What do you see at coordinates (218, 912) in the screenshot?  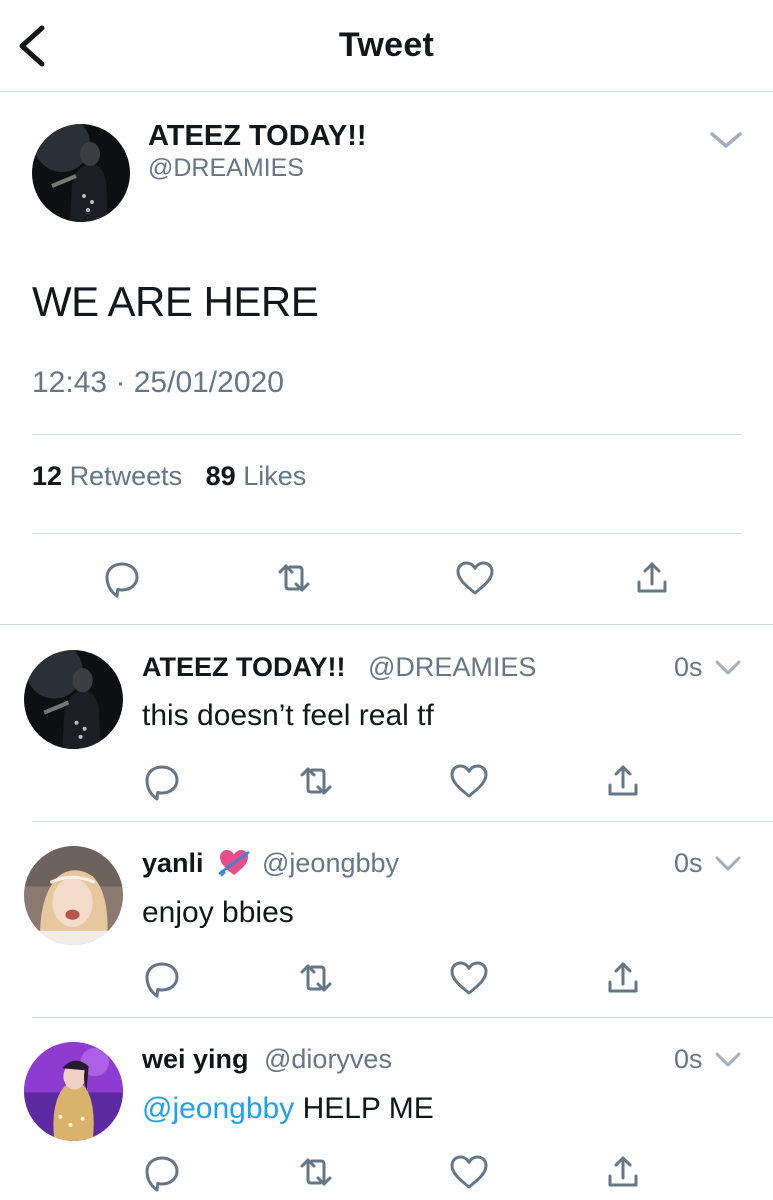 I see `reply-text: enjoy bbies` at bounding box center [218, 912].